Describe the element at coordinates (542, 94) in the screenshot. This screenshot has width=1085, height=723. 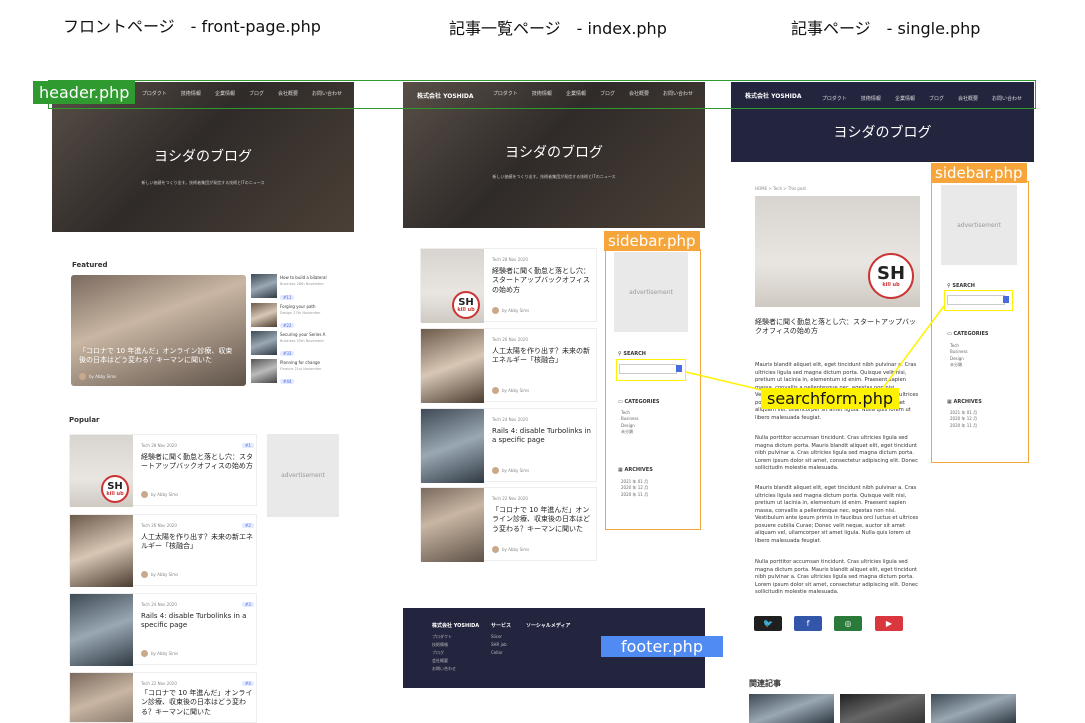
I see `header-frame` at that location.